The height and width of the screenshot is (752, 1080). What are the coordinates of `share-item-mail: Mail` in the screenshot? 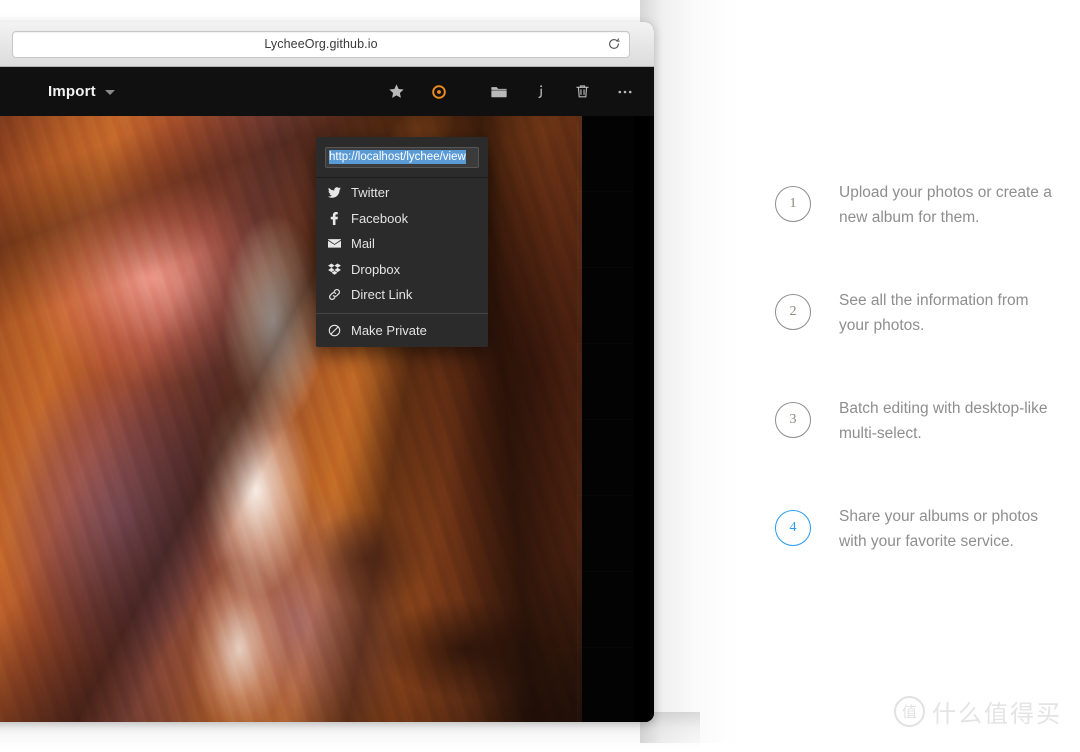 It's located at (402, 244).